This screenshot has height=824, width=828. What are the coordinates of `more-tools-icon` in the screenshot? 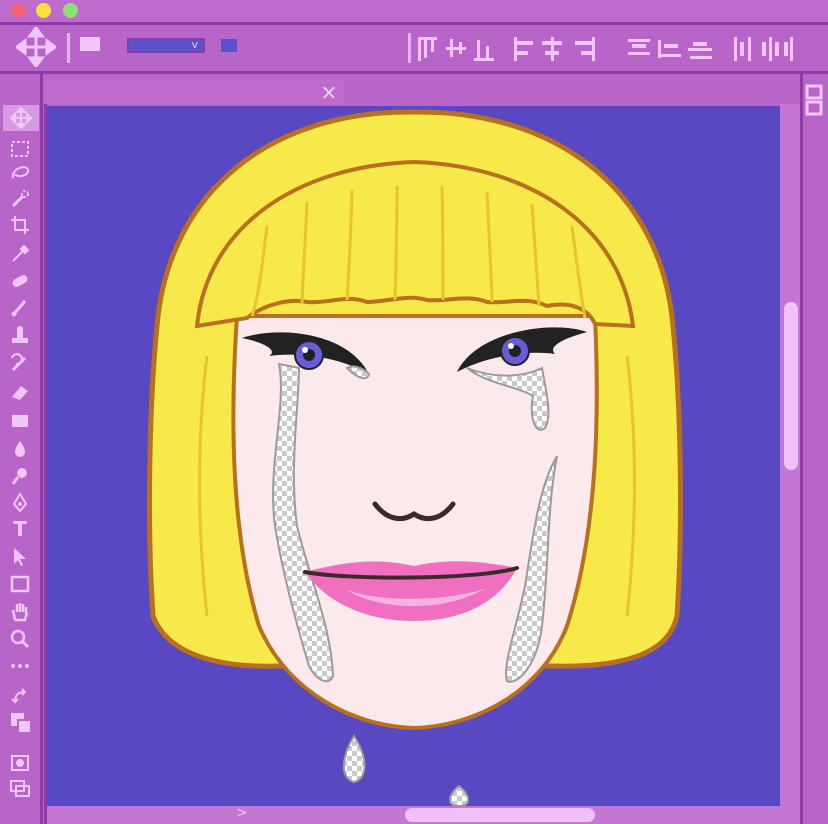 It's located at (20, 666).